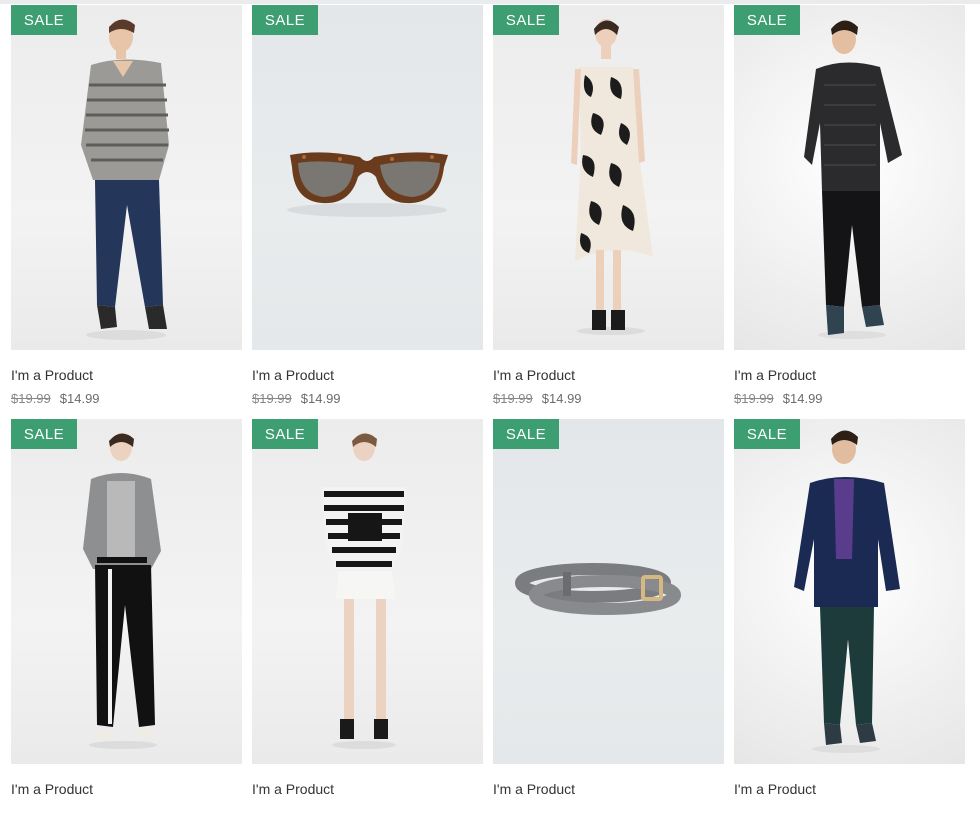  I want to click on top-divider, so click(490, 2).